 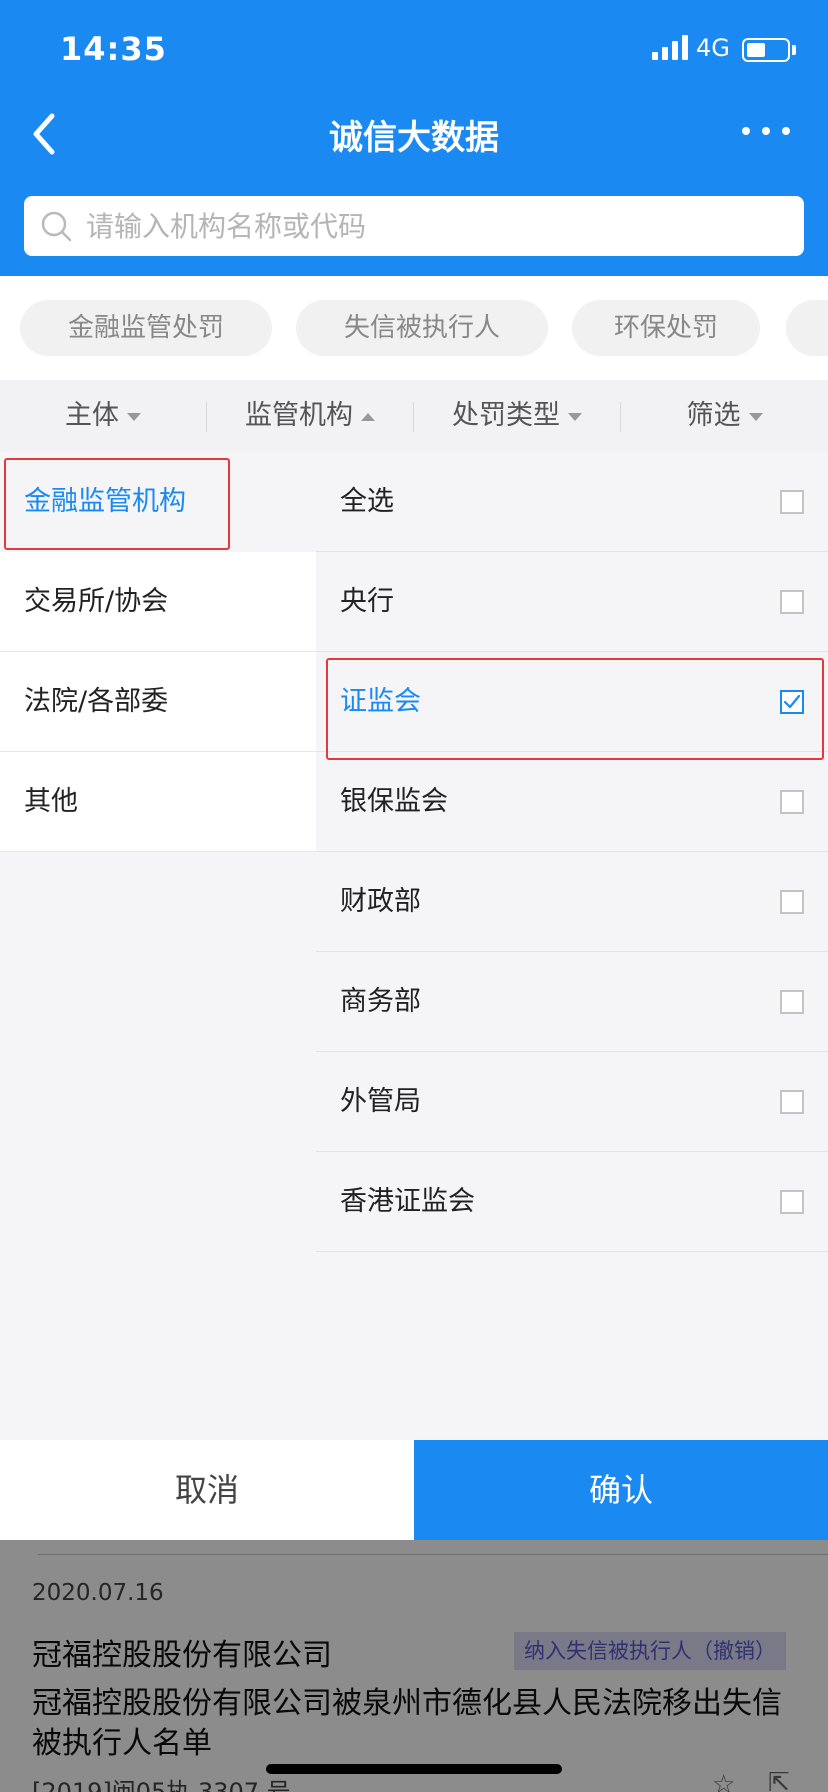 What do you see at coordinates (670, 47) in the screenshot?
I see `signal-icon` at bounding box center [670, 47].